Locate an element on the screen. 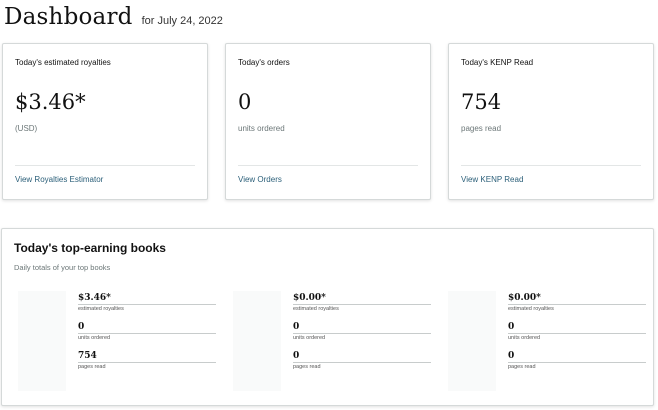 This screenshot has height=410, width=658. view-royalties-estimator-link: View Royalties Estimator is located at coordinates (59, 179).